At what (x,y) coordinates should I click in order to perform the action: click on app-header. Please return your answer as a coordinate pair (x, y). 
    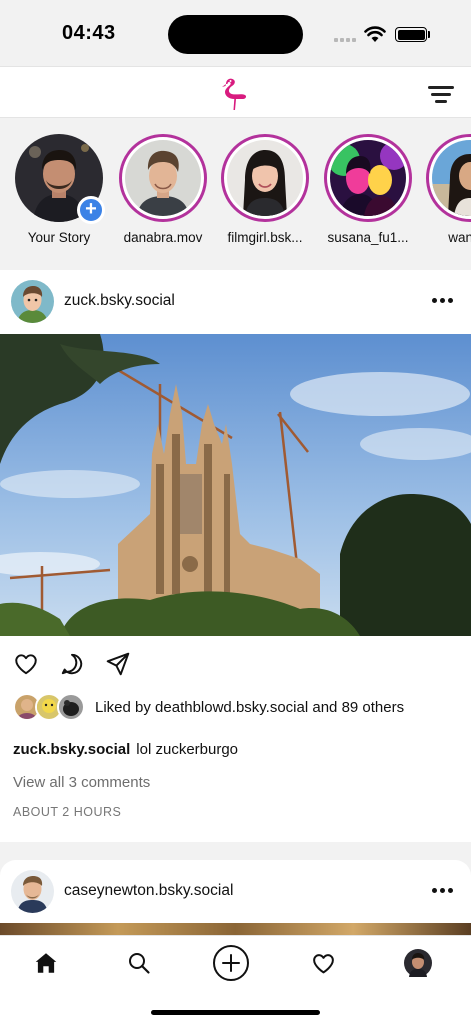
    Looking at the image, I should click on (235, 92).